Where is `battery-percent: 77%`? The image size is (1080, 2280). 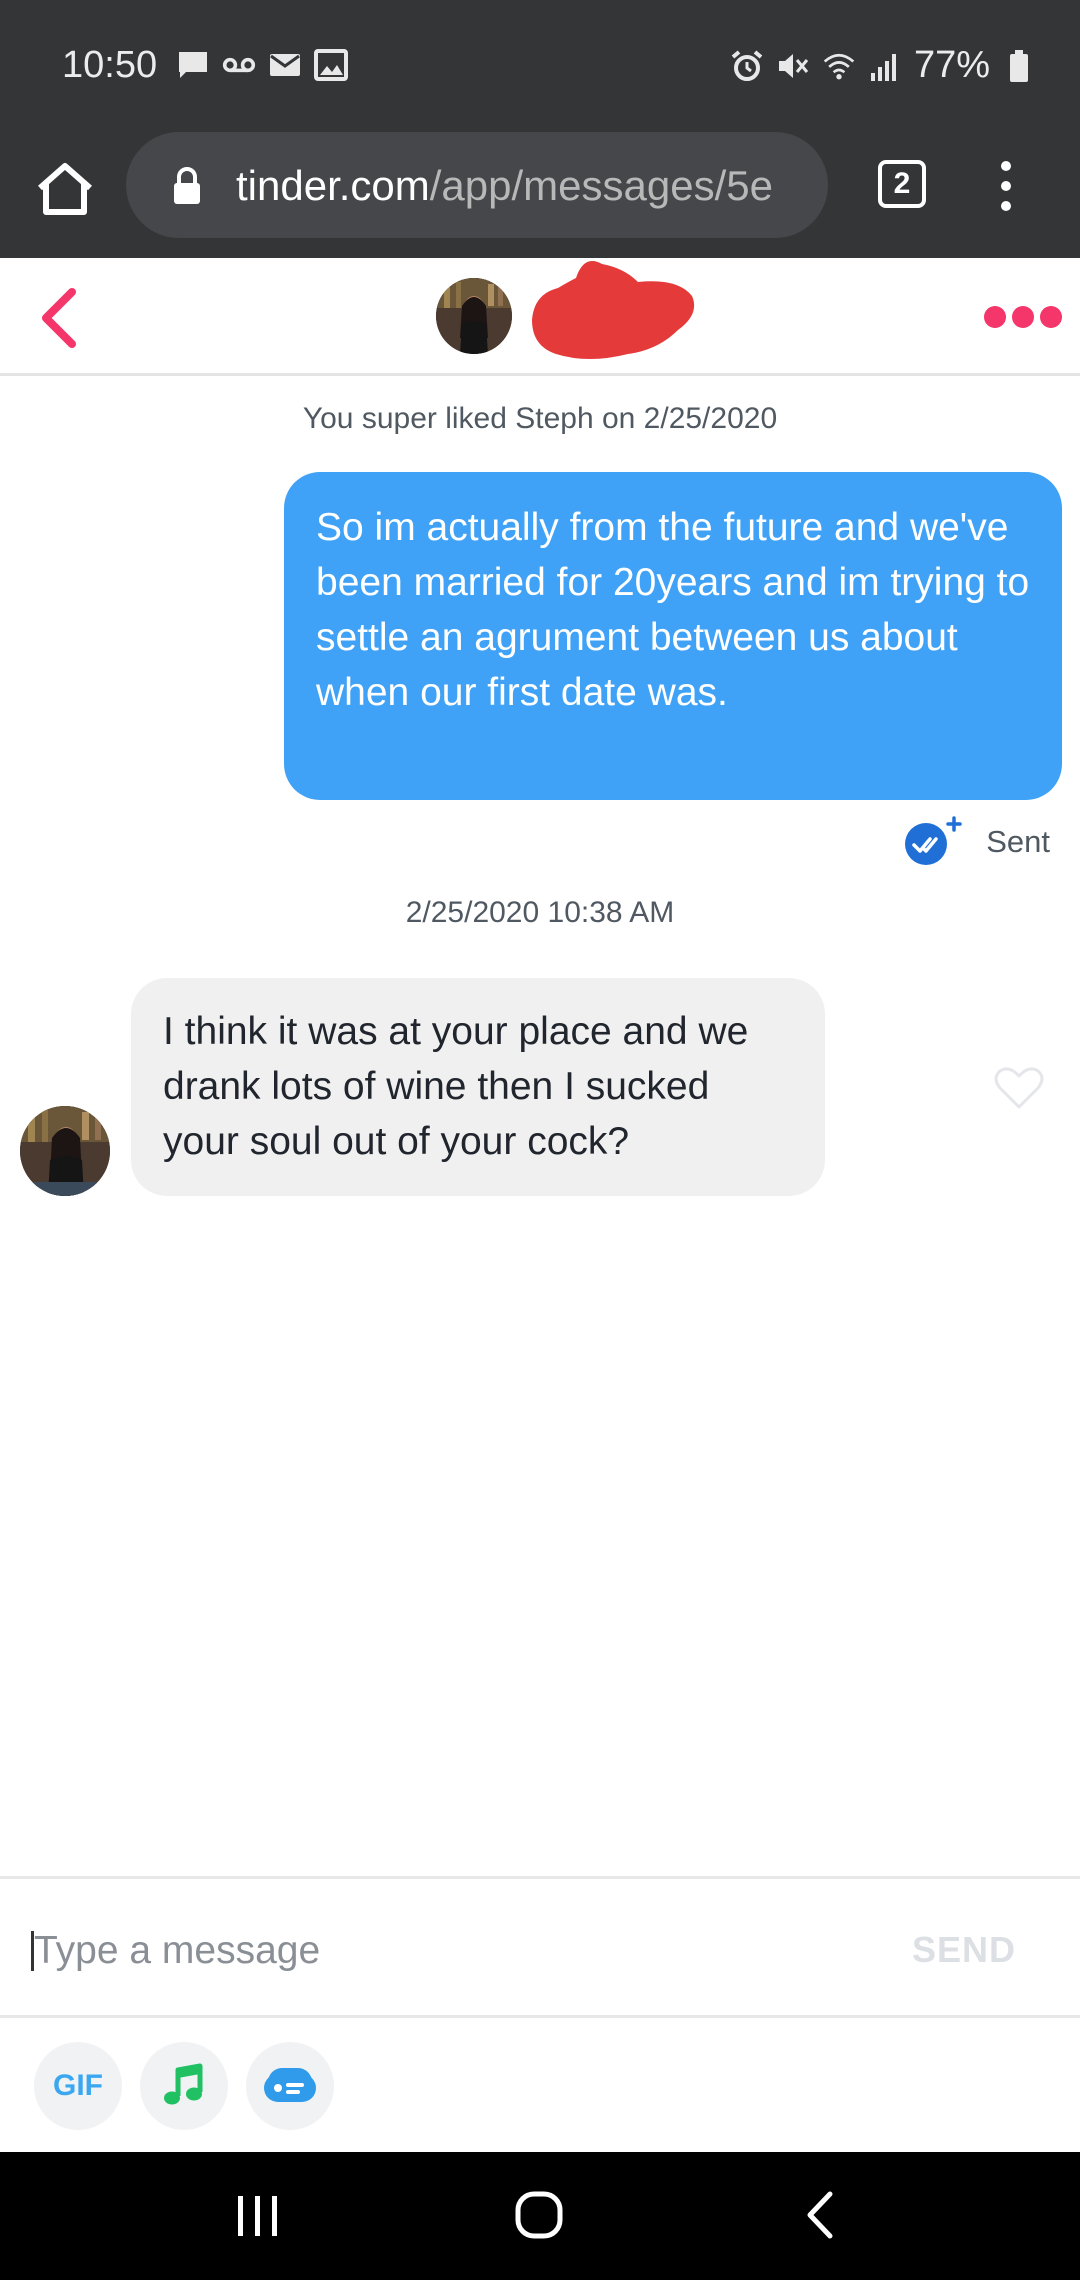 battery-percent: 77% is located at coordinates (951, 65).